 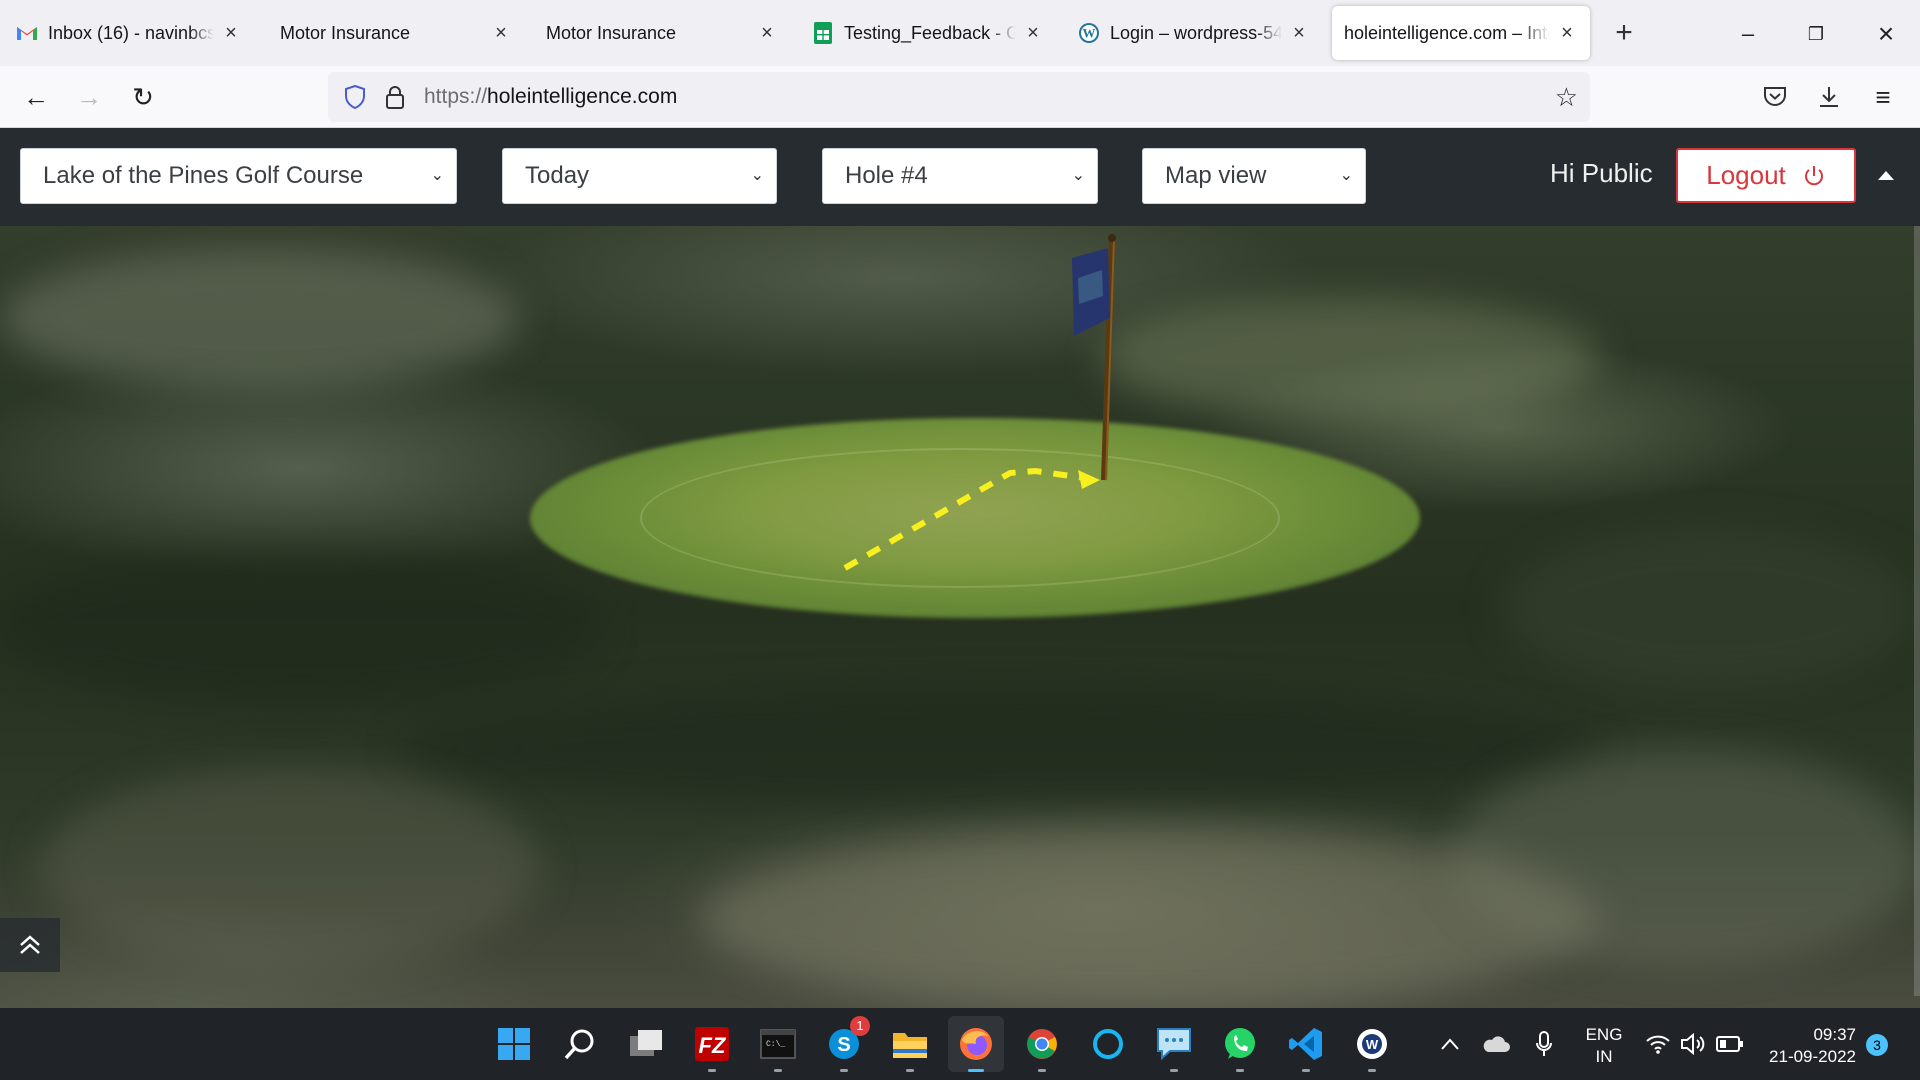 I want to click on collapse-toolbar-icon, so click(x=1886, y=176).